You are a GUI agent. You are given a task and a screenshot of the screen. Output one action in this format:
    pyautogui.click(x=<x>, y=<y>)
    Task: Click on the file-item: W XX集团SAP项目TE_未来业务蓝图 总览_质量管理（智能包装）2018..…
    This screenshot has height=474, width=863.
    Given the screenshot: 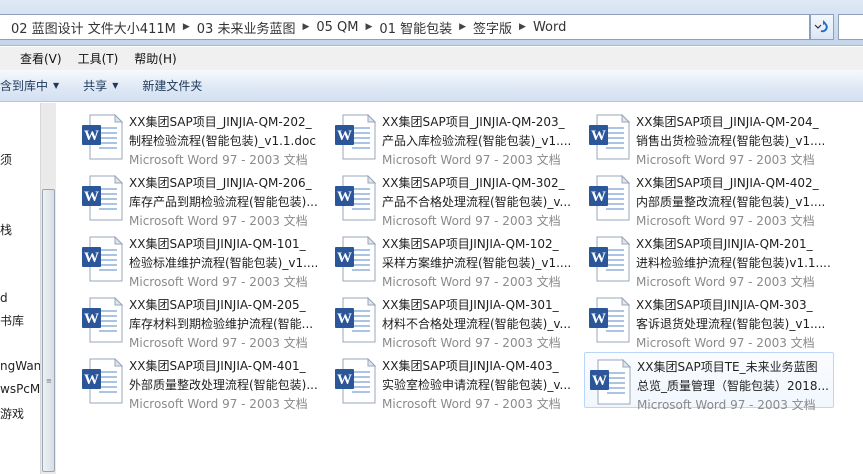 What is the action you would take?
    pyautogui.click(x=709, y=382)
    